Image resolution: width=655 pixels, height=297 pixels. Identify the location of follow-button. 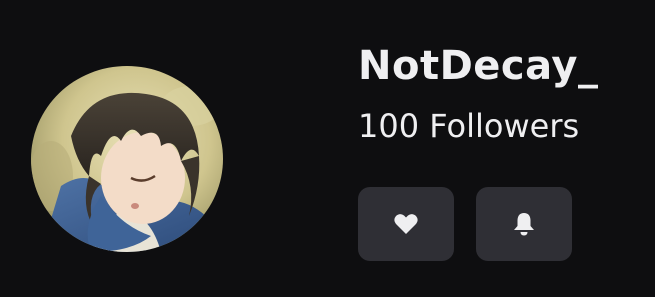
(406, 224).